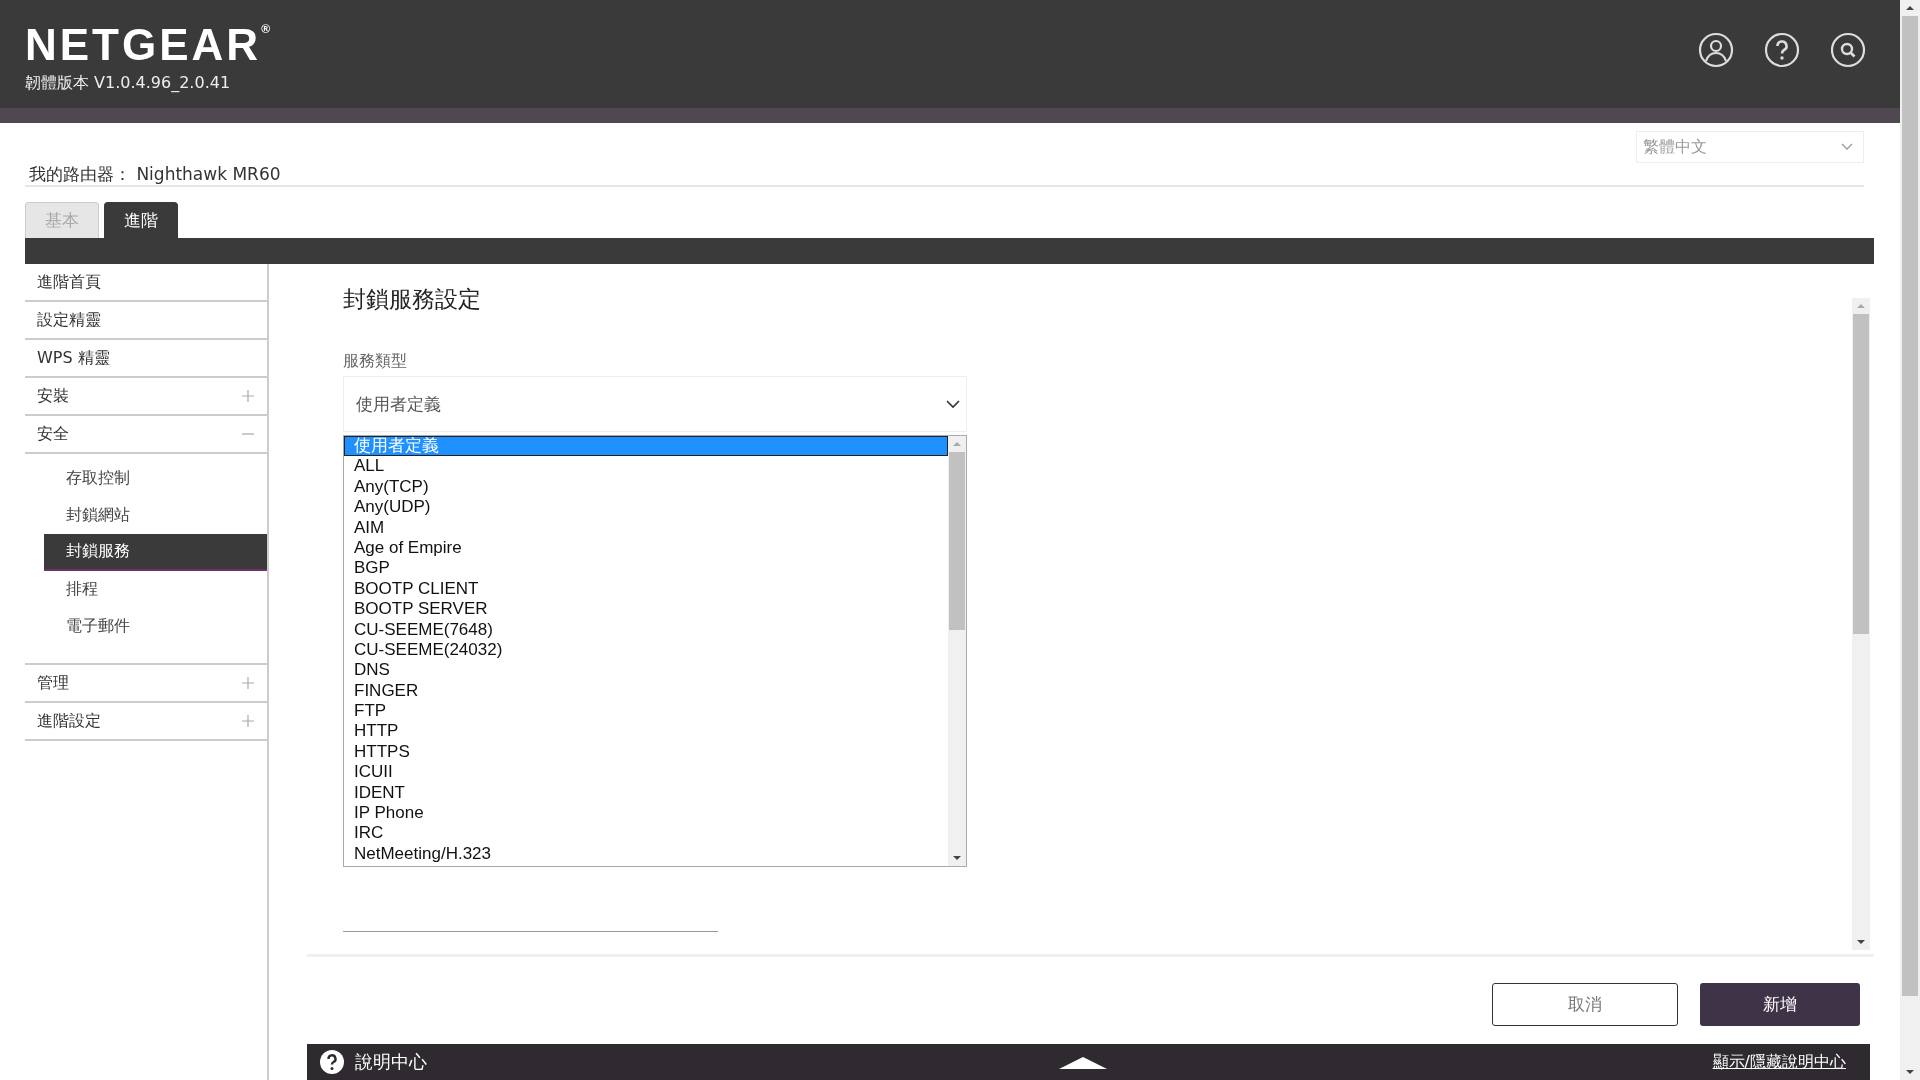 The image size is (1920, 1080). I want to click on sidebar-item: 管理, so click(146, 684).